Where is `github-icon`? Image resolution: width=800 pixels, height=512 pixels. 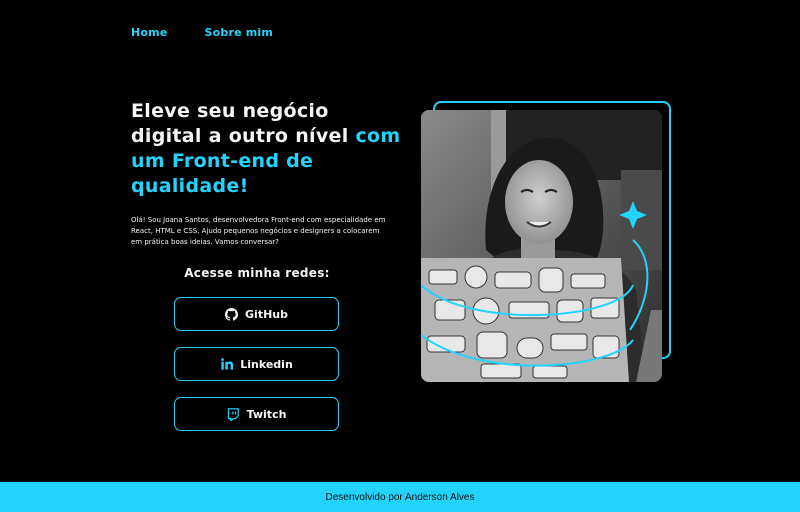
github-icon is located at coordinates (232, 314).